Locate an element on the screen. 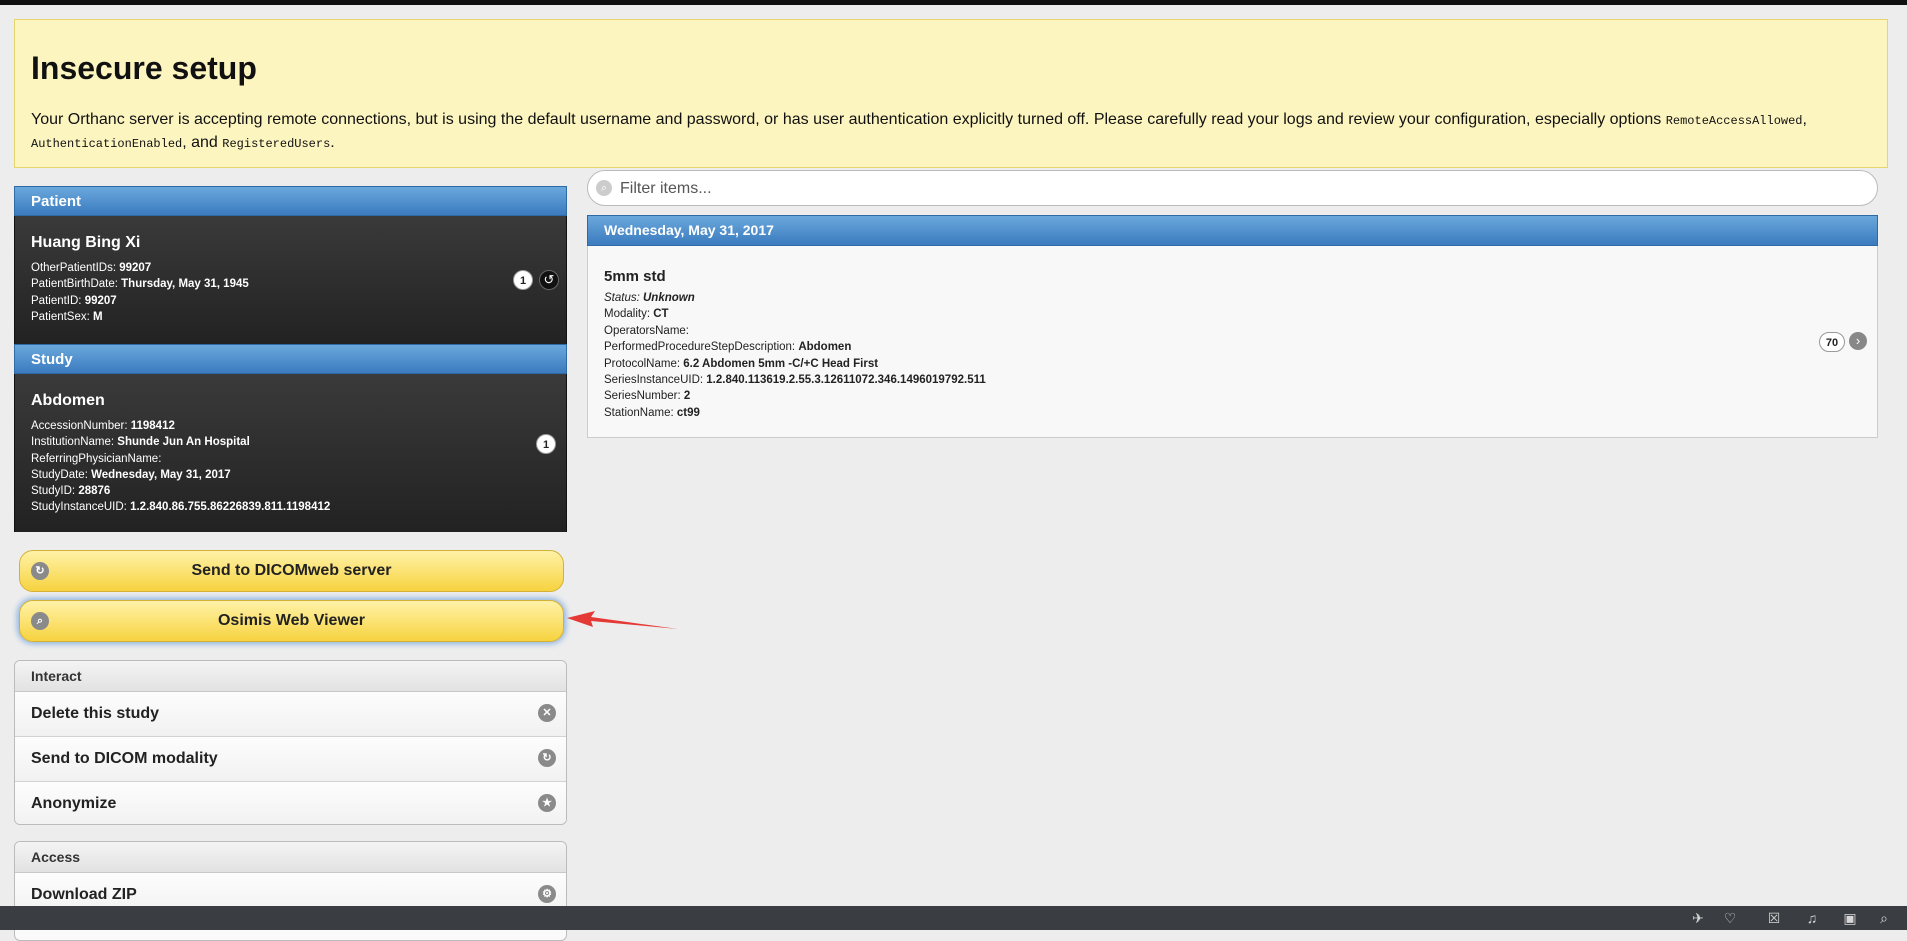 The image size is (1907, 941). series-title: 5mm std is located at coordinates (635, 276).